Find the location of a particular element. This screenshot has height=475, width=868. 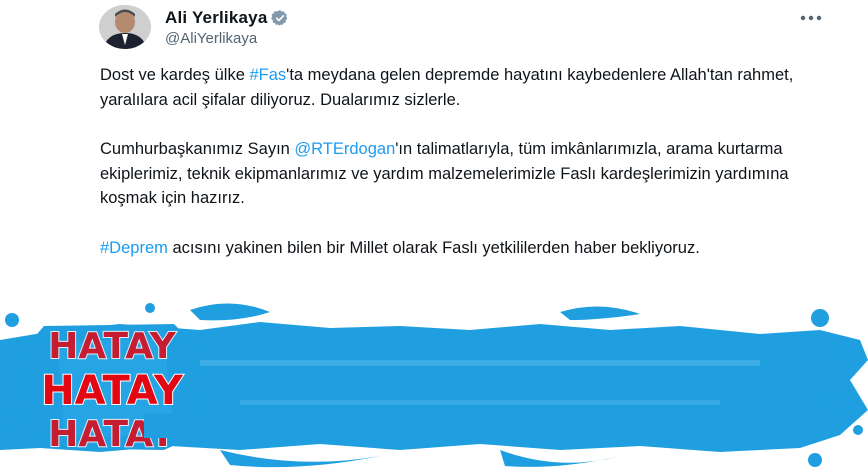

author-name-row: Ali Yerlikaya is located at coordinates (227, 18).